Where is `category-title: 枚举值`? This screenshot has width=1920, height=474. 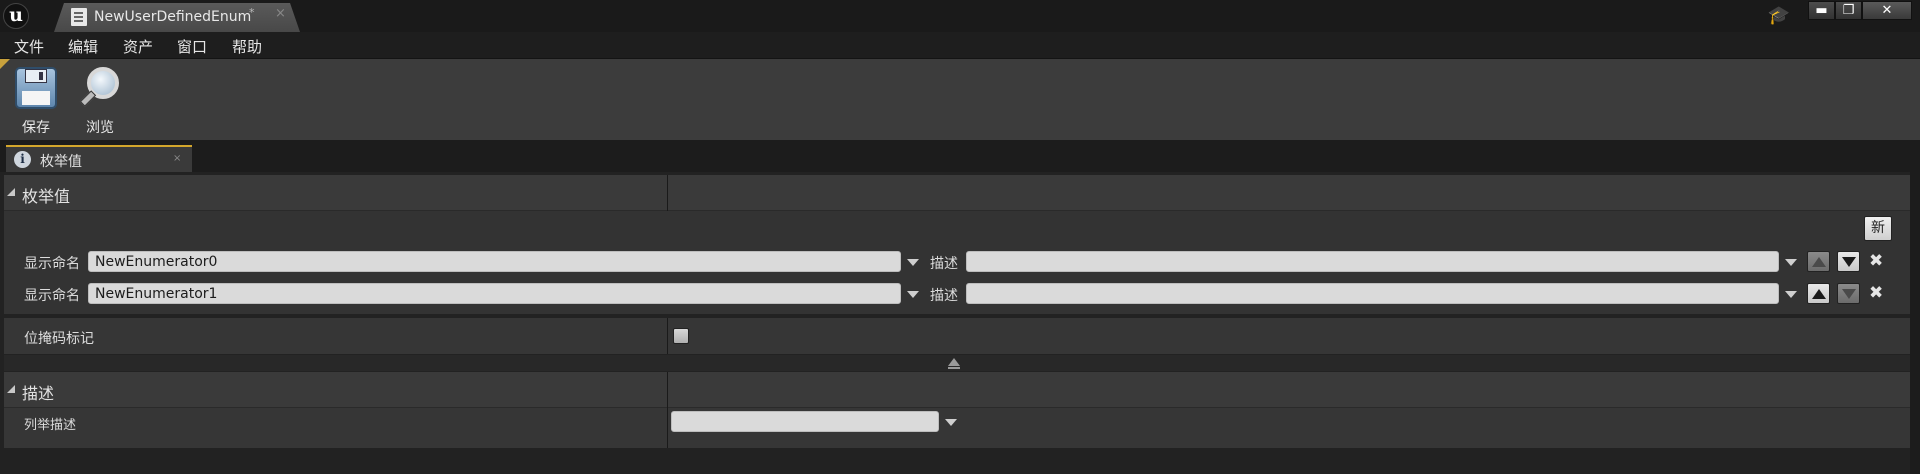
category-title: 枚举值 is located at coordinates (46, 196).